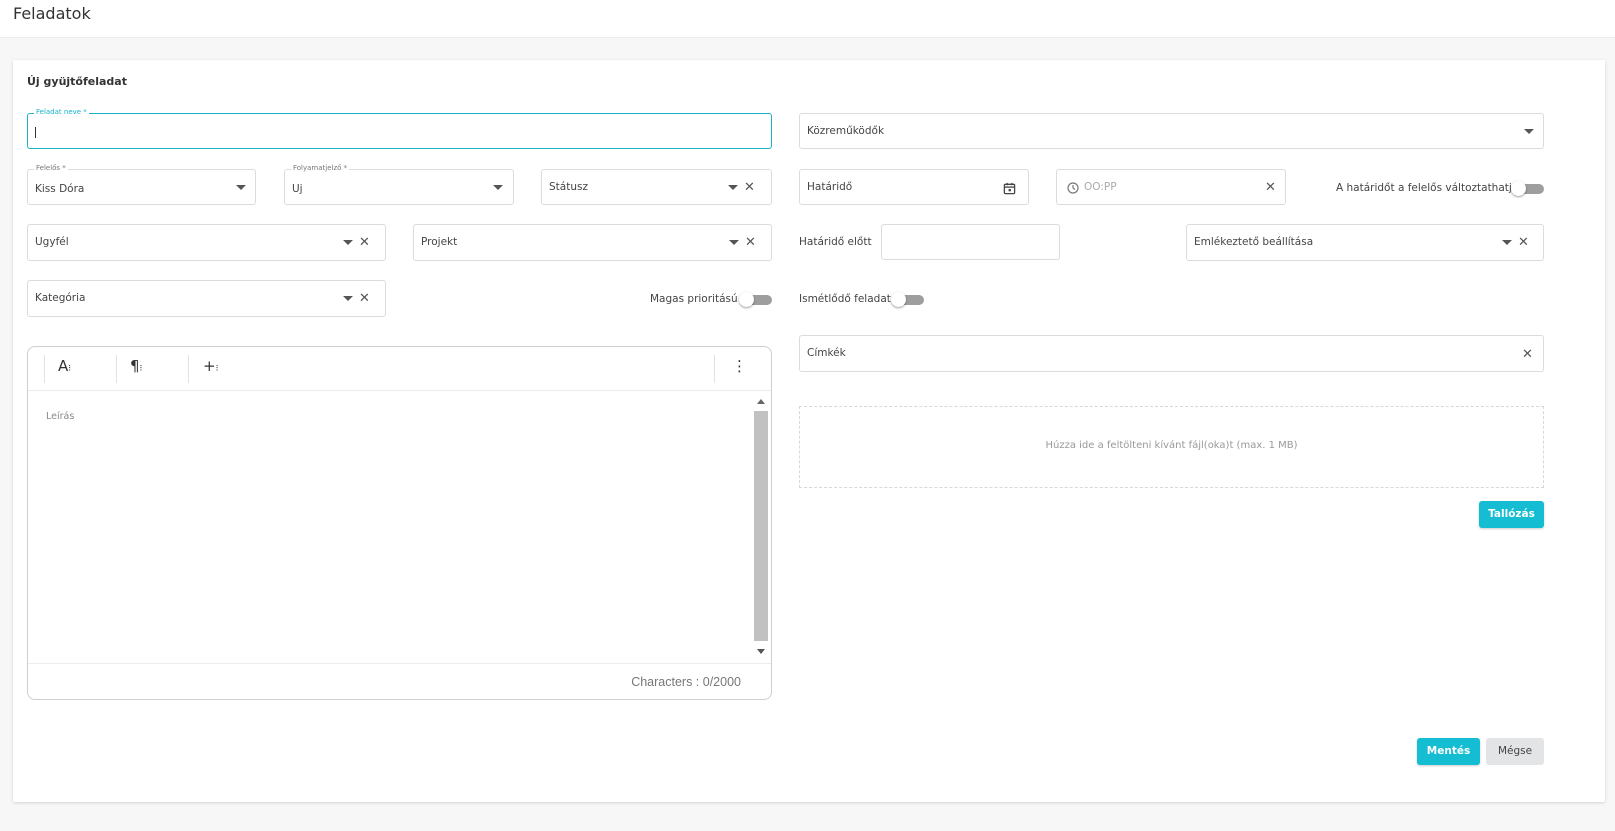 The width and height of the screenshot is (1615, 831). What do you see at coordinates (320, 168) in the screenshot?
I see `progress-label: Folyamatjelző *` at bounding box center [320, 168].